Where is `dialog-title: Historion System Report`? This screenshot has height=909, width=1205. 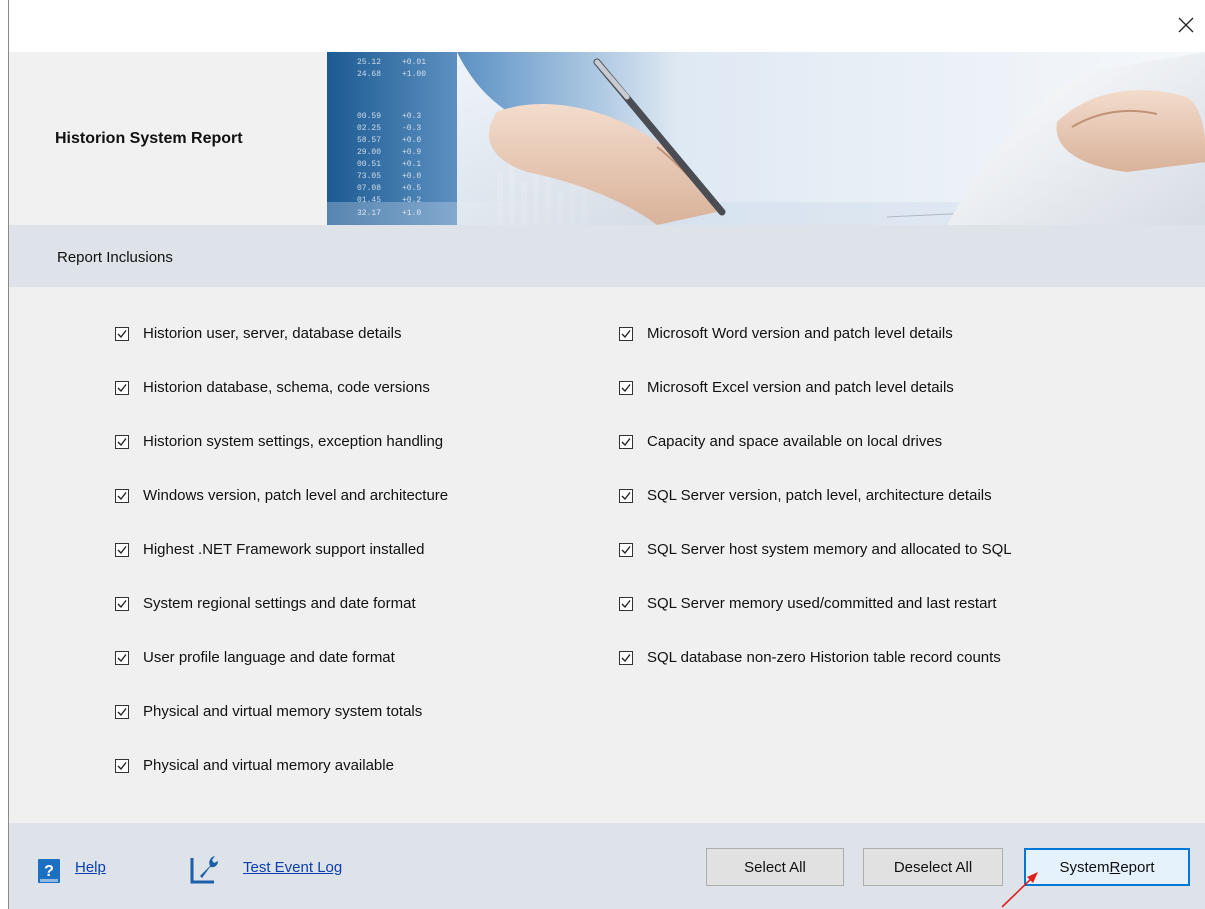
dialog-title: Historion System Report is located at coordinates (149, 138).